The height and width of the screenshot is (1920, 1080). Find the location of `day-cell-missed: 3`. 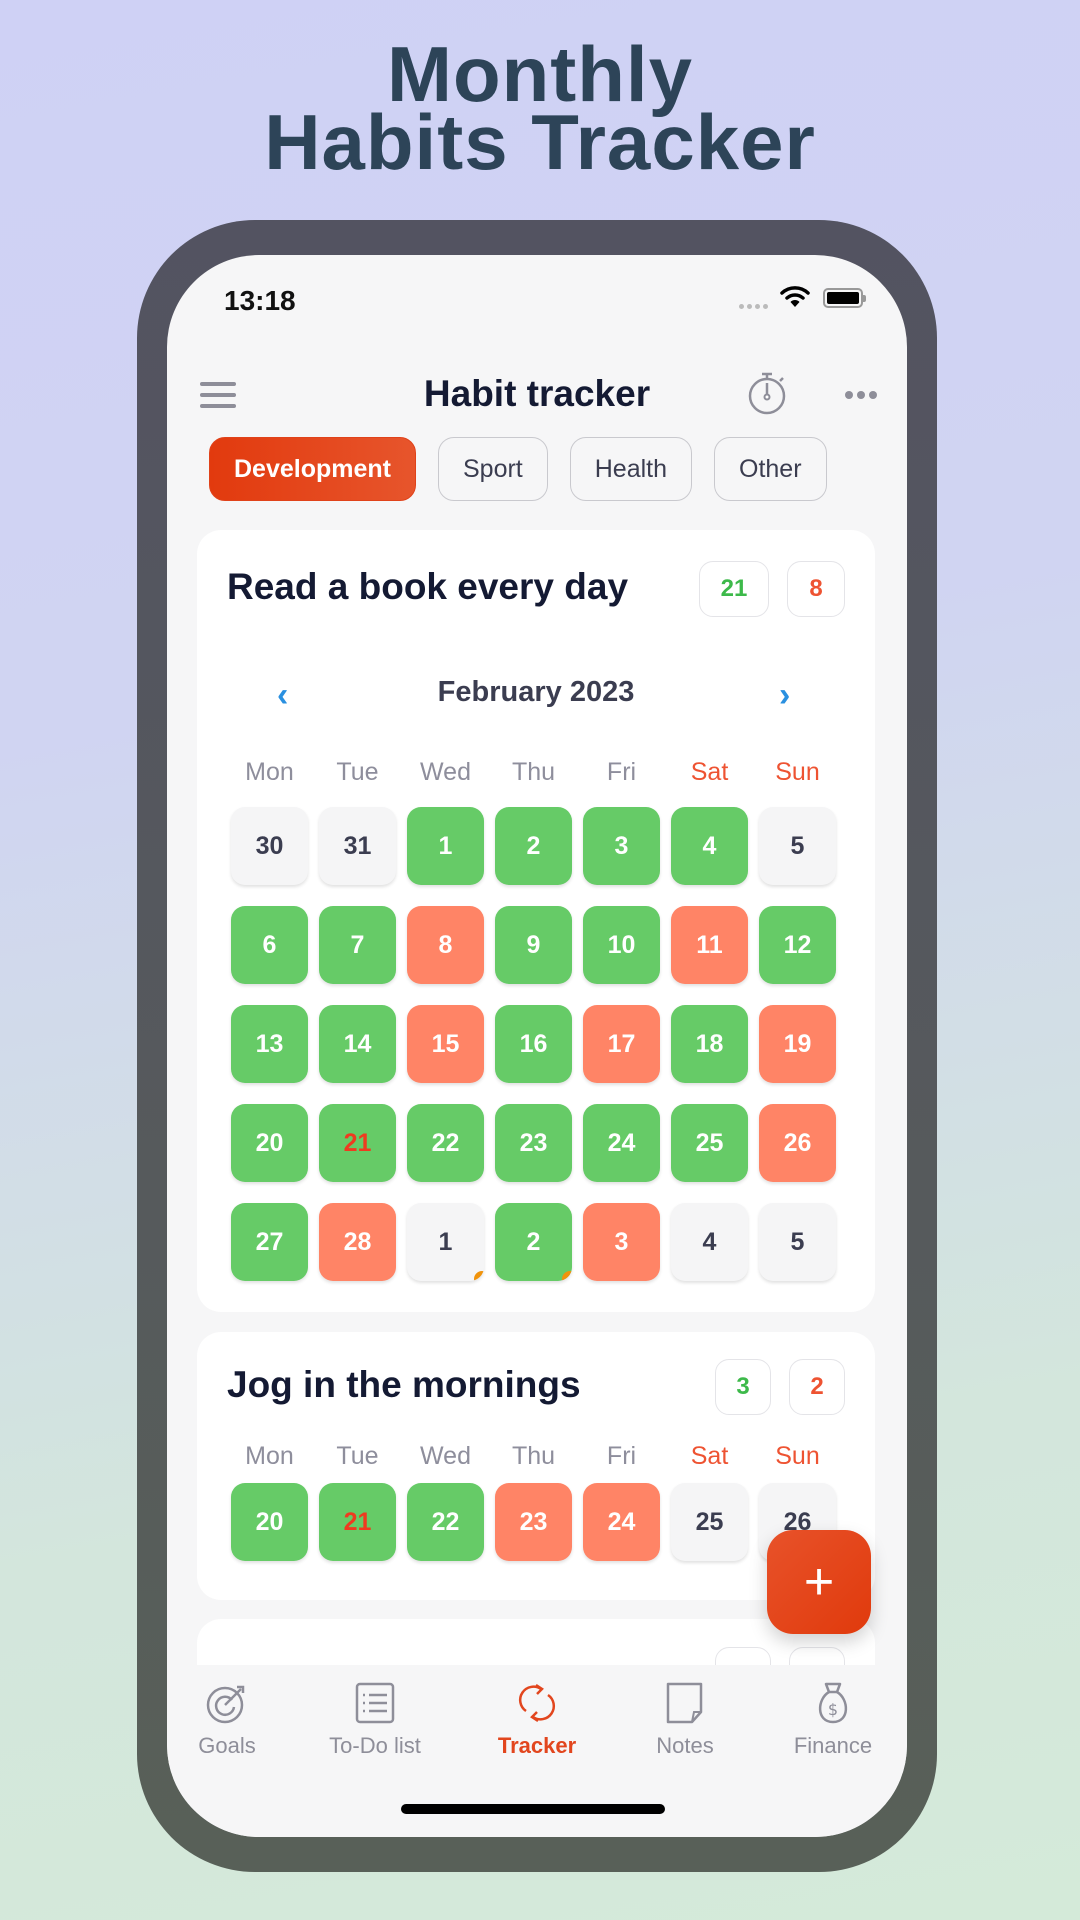

day-cell-missed: 3 is located at coordinates (621, 1242).